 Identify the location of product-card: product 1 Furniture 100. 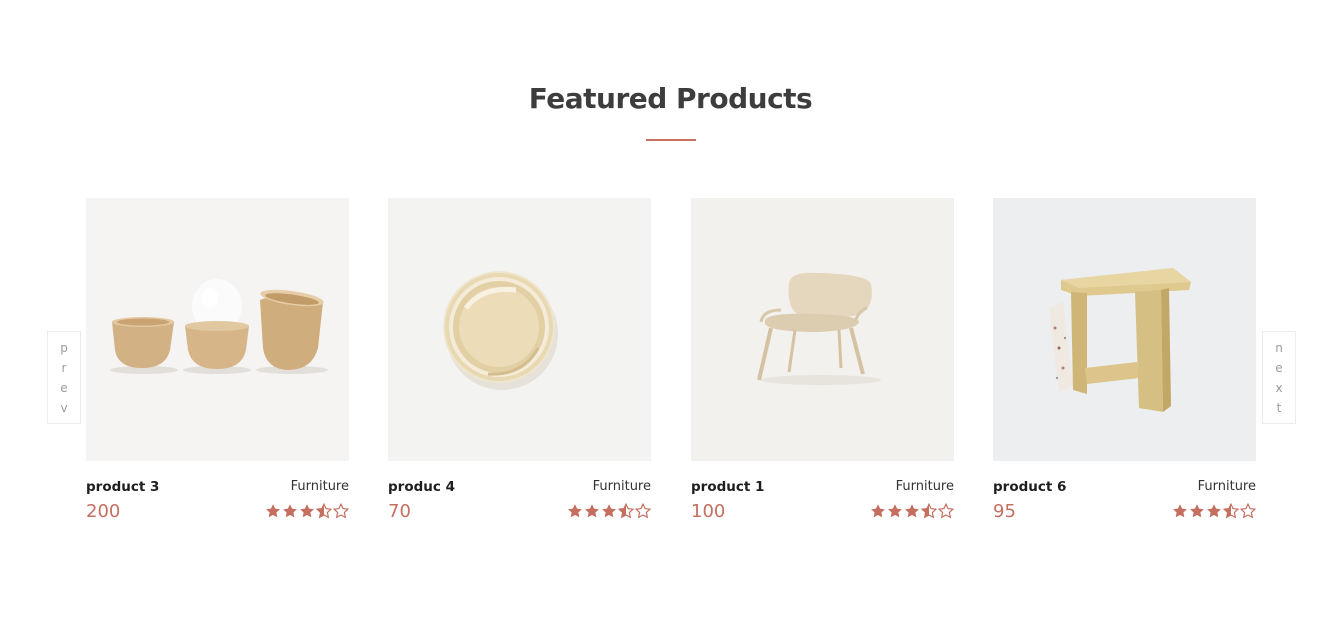
(822, 360).